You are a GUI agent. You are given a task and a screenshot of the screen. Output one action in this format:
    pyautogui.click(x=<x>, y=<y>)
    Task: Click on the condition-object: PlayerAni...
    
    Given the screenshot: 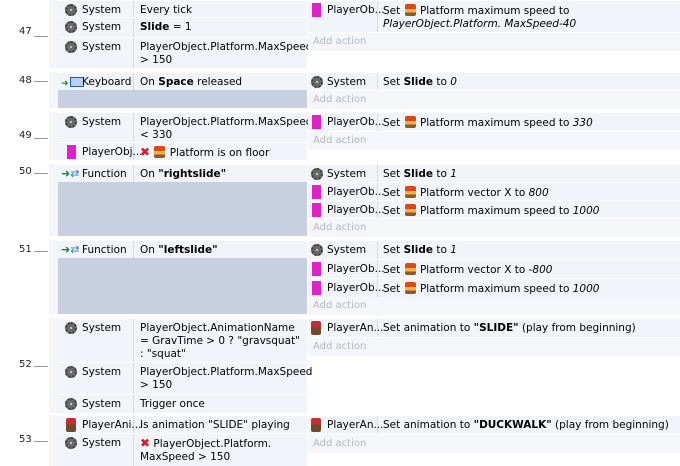 What is the action you would take?
    pyautogui.click(x=99, y=424)
    